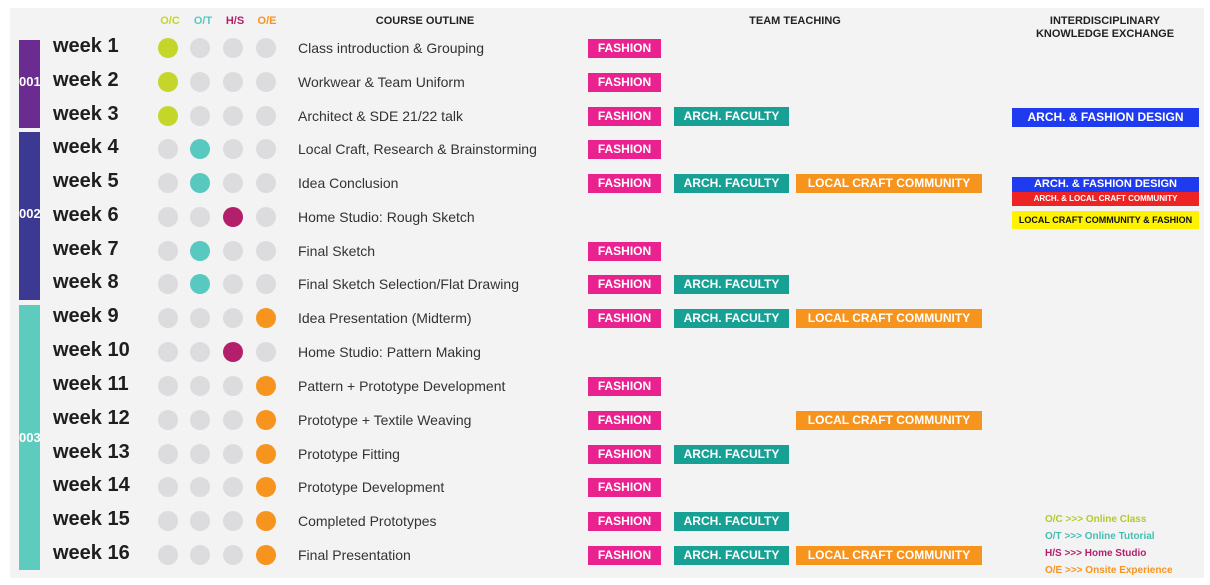 The image size is (1210, 585). Describe the element at coordinates (86, 282) in the screenshot. I see `week-label: week 8` at that location.